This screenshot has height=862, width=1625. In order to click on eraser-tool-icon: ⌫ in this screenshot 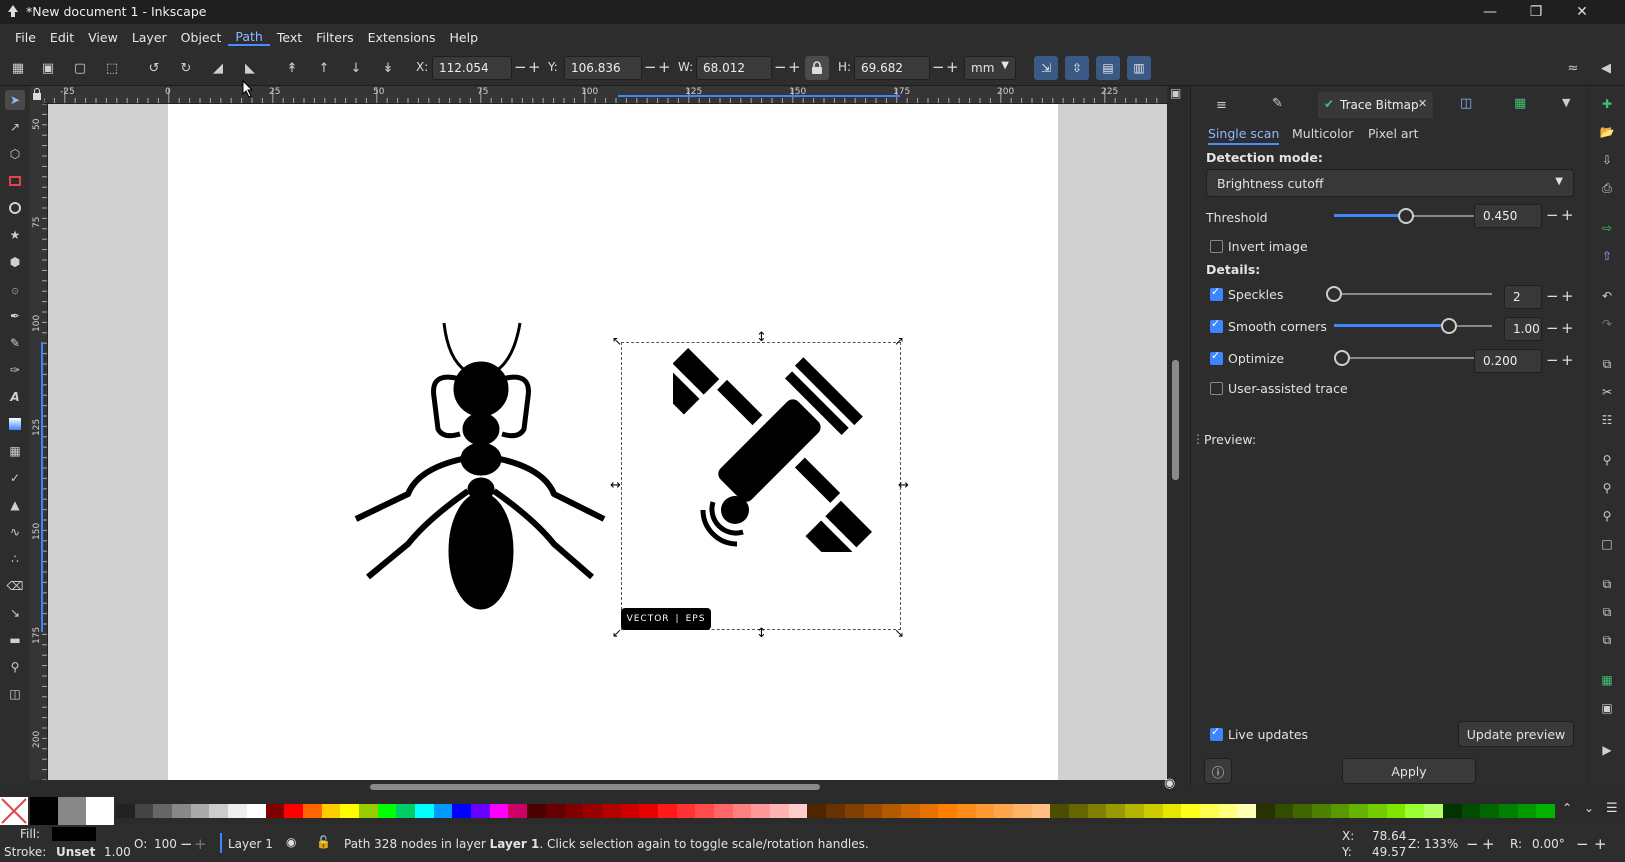, I will do `click(15, 586)`.